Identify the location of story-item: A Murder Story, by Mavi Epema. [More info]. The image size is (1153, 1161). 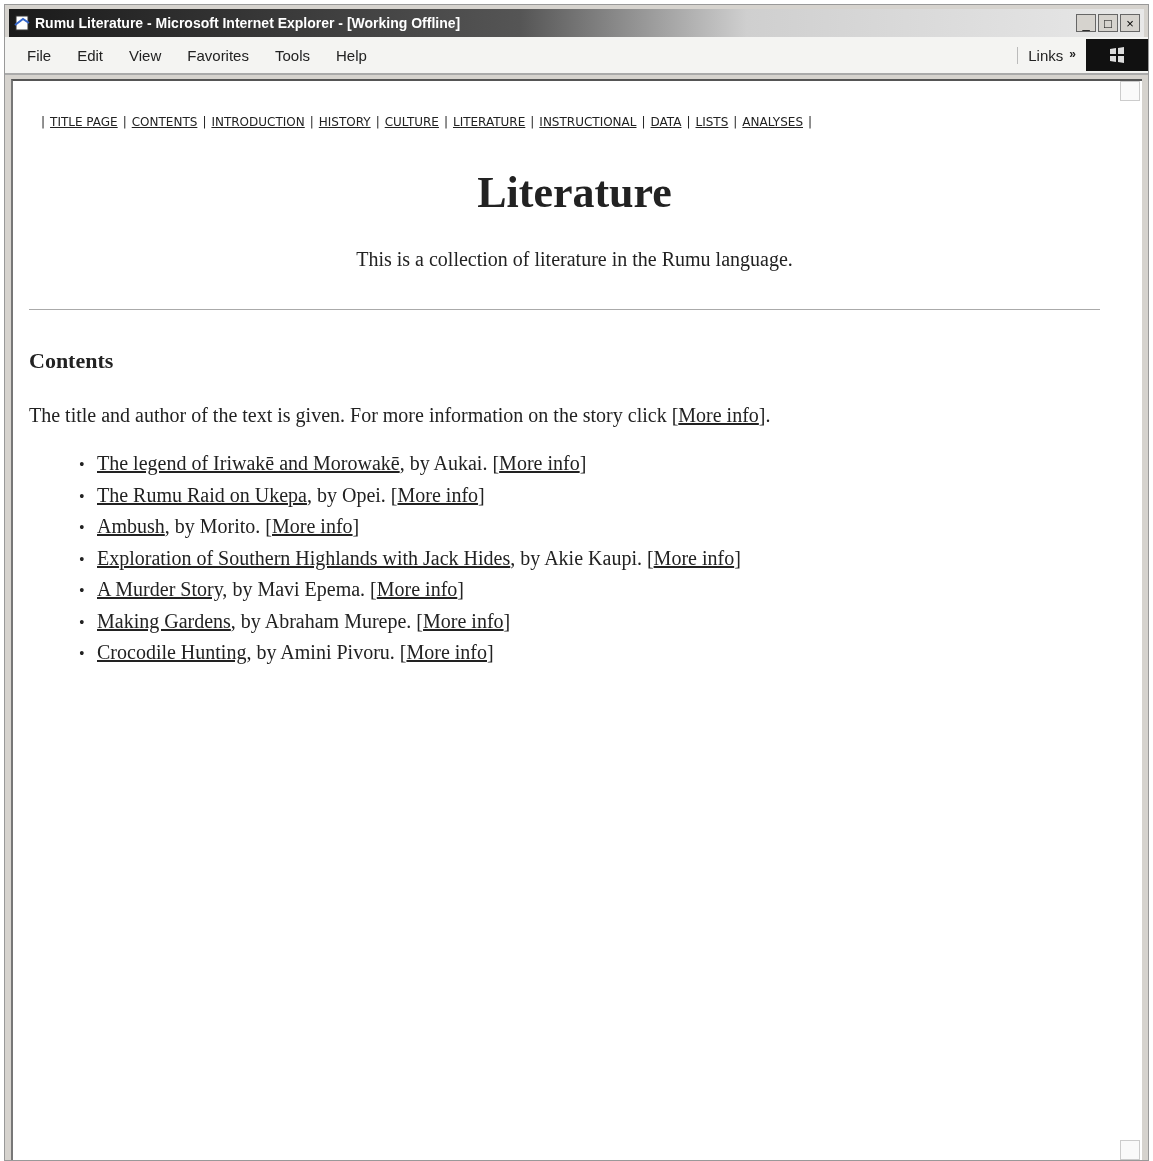
(280, 589).